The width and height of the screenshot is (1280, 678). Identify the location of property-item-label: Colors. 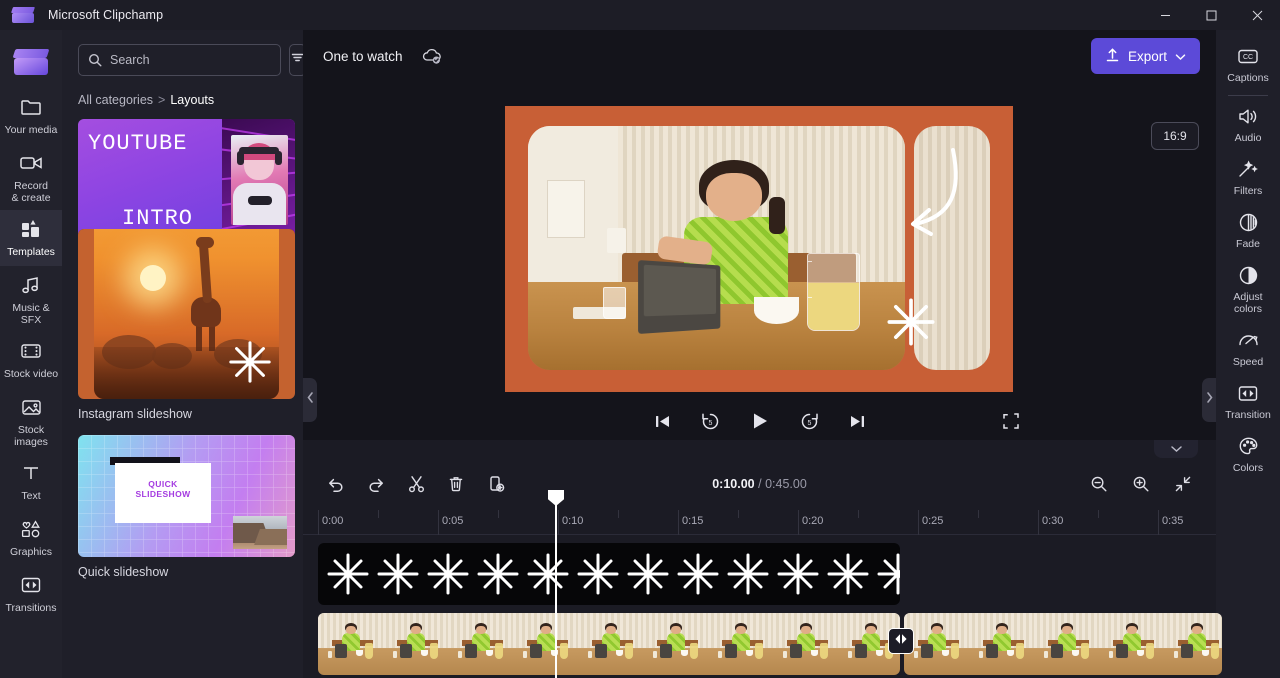
(1248, 468).